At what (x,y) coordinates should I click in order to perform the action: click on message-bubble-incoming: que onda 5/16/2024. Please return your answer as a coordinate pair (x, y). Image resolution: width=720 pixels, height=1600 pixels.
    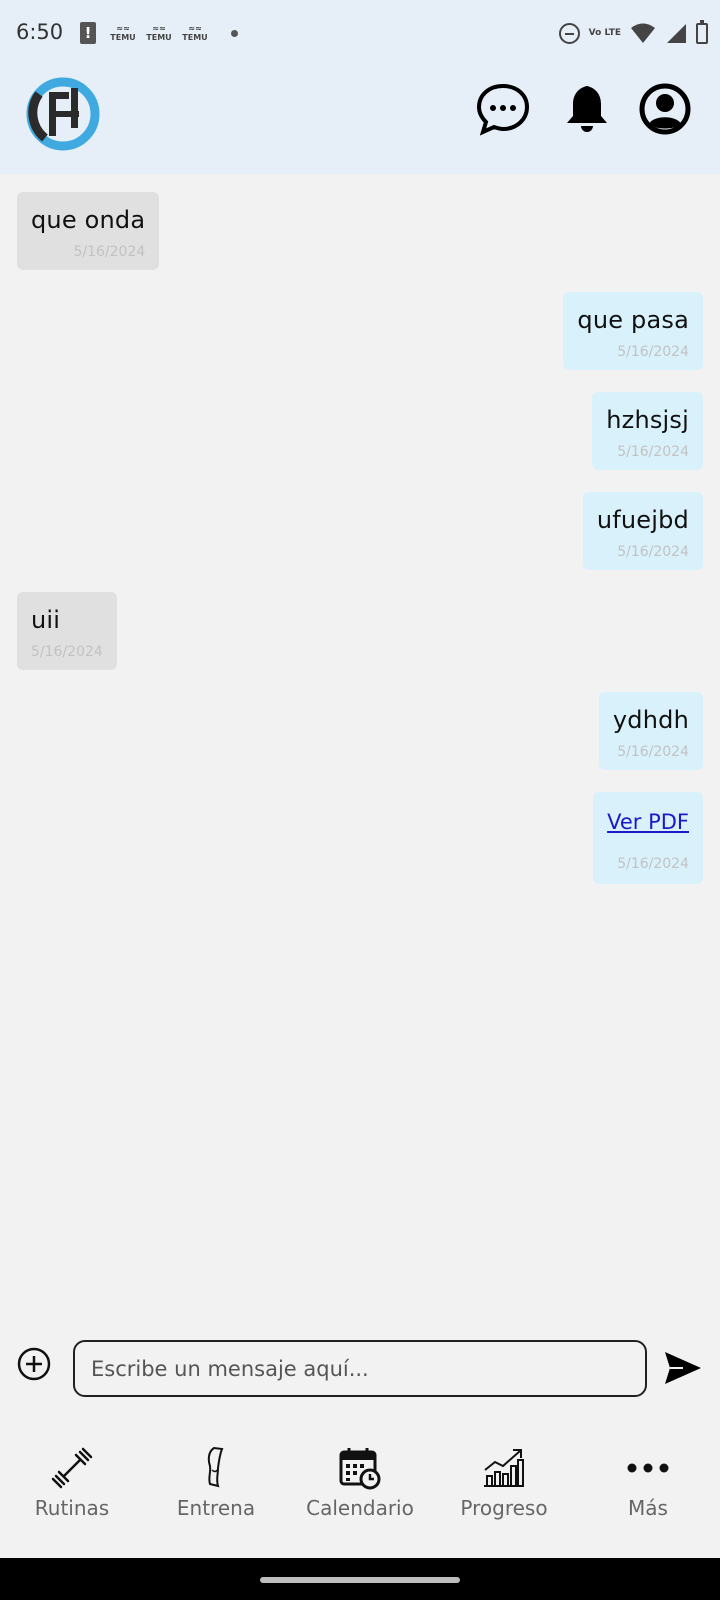
    Looking at the image, I should click on (88, 231).